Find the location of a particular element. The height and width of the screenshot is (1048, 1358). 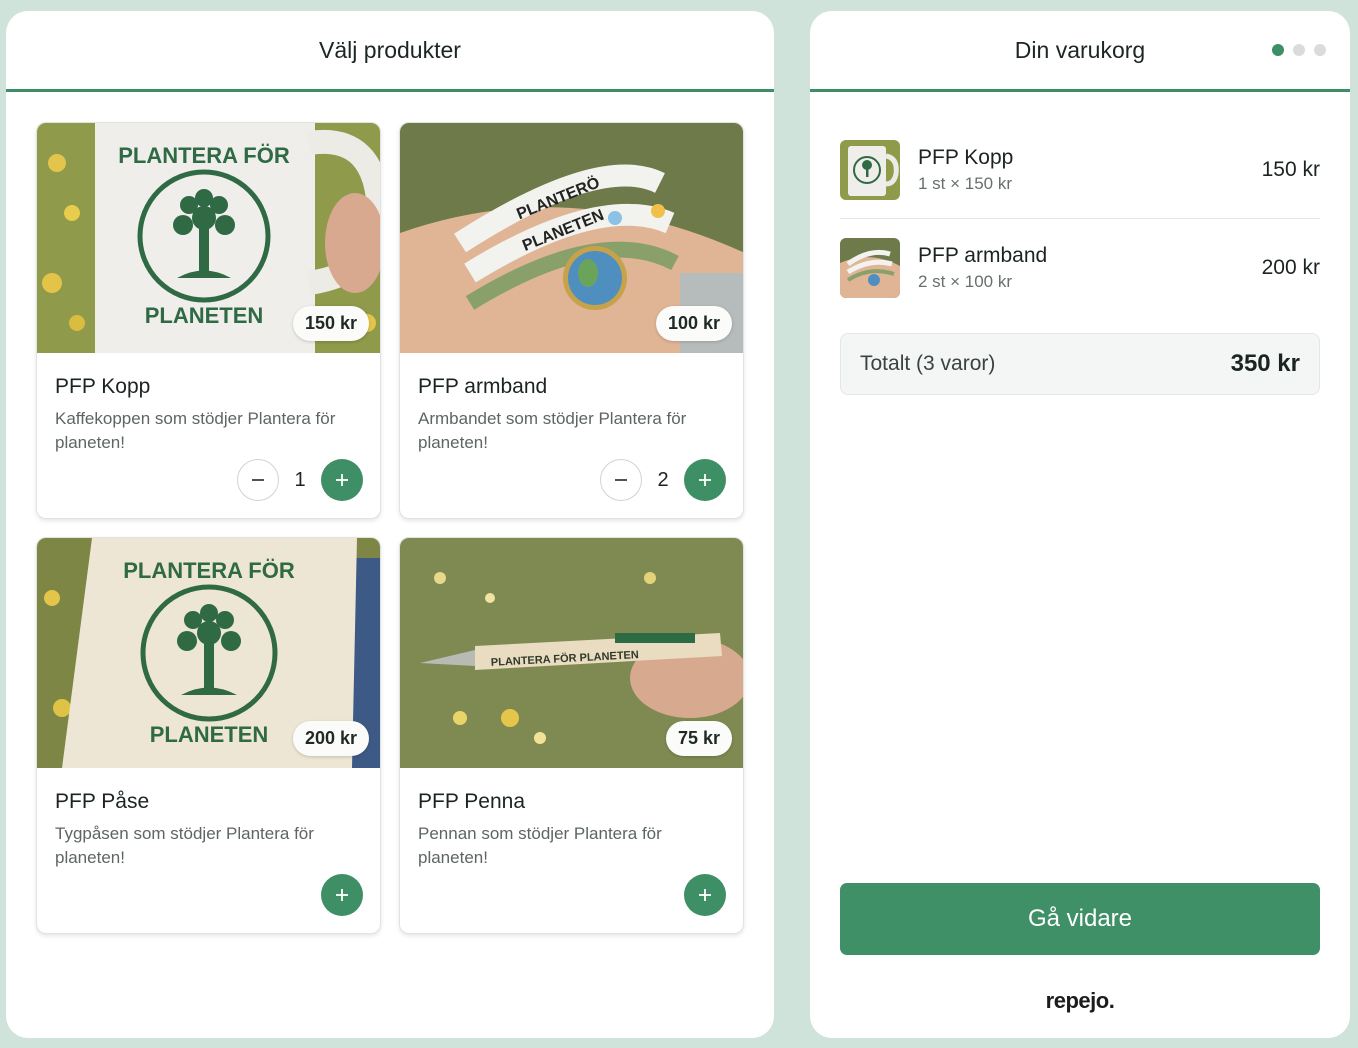

cart-item-detail: 1 st × 150 kr is located at coordinates (965, 183).